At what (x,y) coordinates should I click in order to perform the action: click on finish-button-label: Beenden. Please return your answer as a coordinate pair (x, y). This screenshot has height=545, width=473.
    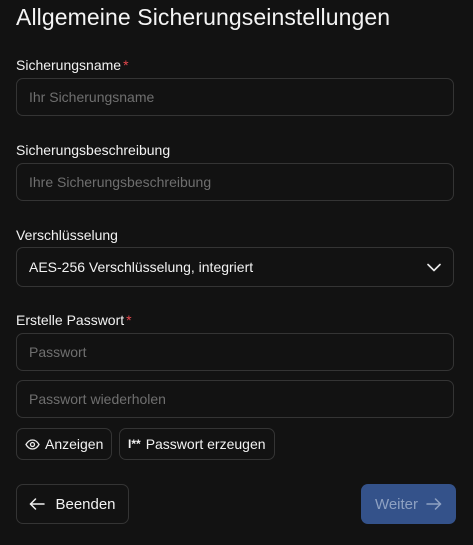
    Looking at the image, I should click on (85, 504).